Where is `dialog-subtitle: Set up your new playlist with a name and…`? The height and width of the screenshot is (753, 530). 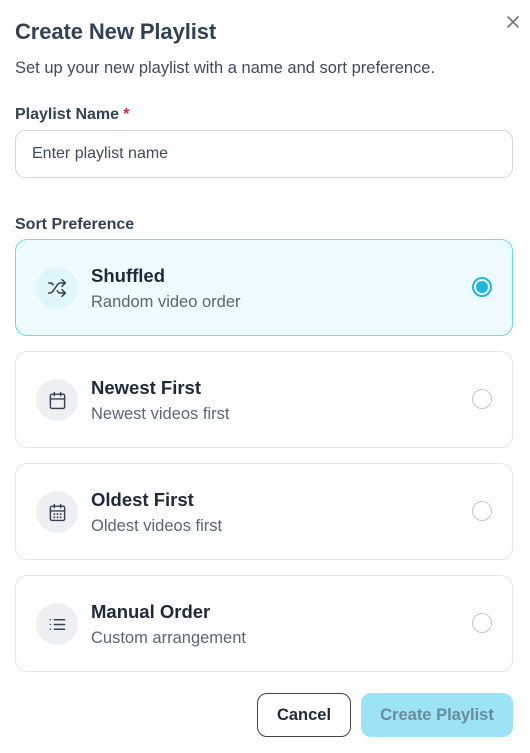
dialog-subtitle: Set up your new playlist with a name and… is located at coordinates (225, 68).